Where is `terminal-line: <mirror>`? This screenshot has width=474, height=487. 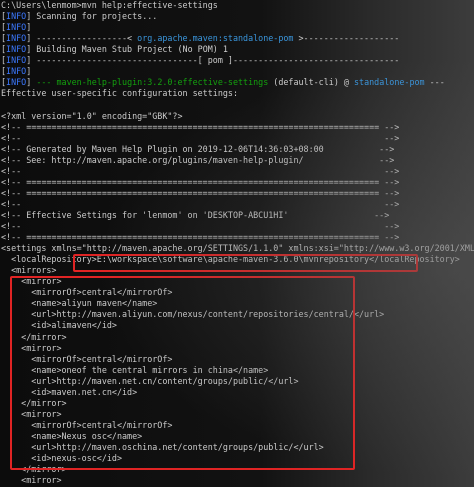 terminal-line: <mirror> is located at coordinates (31, 480).